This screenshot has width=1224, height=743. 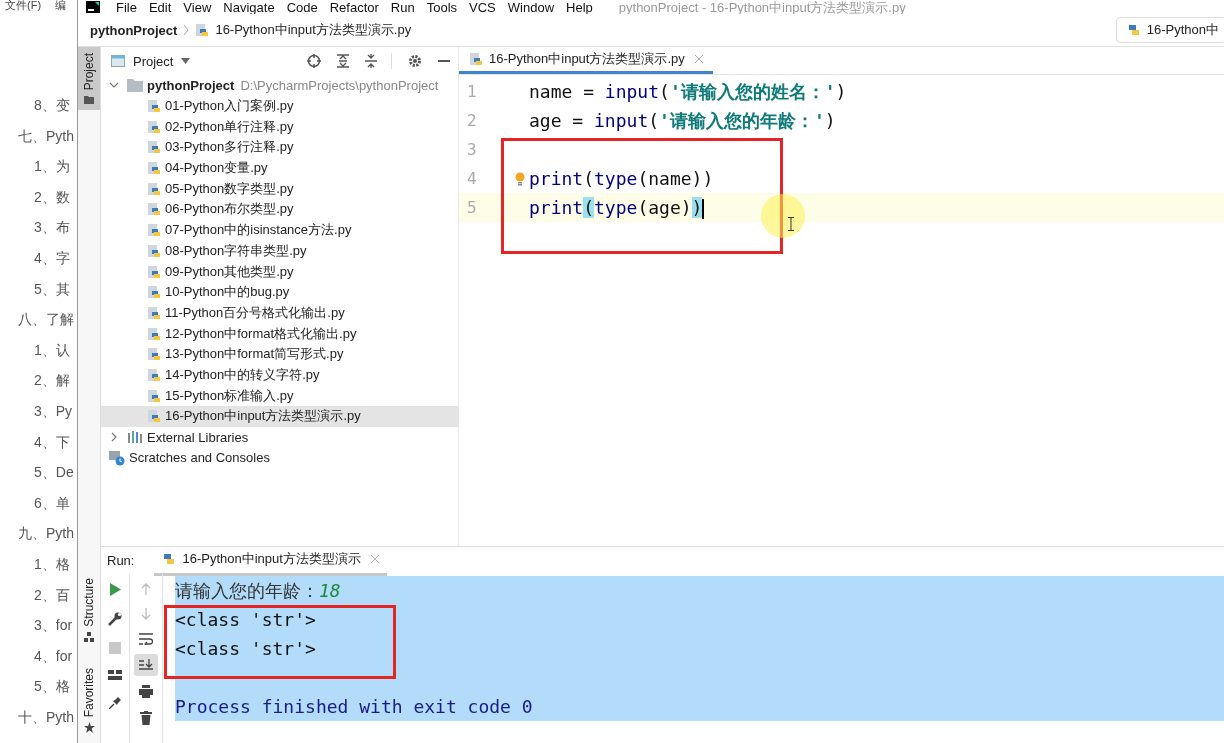 I want to click on outline-item: 1、认, so click(x=38, y=350).